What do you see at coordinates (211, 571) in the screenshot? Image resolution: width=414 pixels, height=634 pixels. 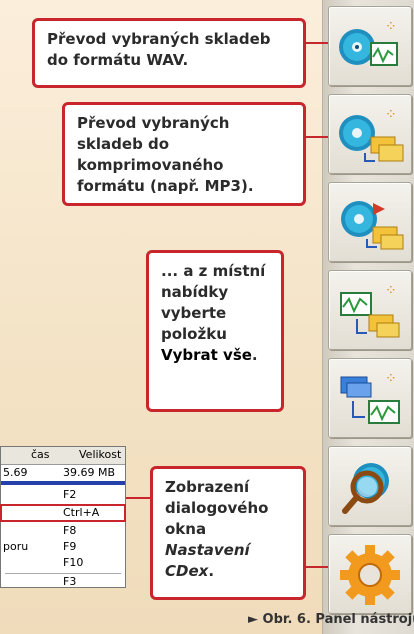 I see `callout-settings-suffix: .` at bounding box center [211, 571].